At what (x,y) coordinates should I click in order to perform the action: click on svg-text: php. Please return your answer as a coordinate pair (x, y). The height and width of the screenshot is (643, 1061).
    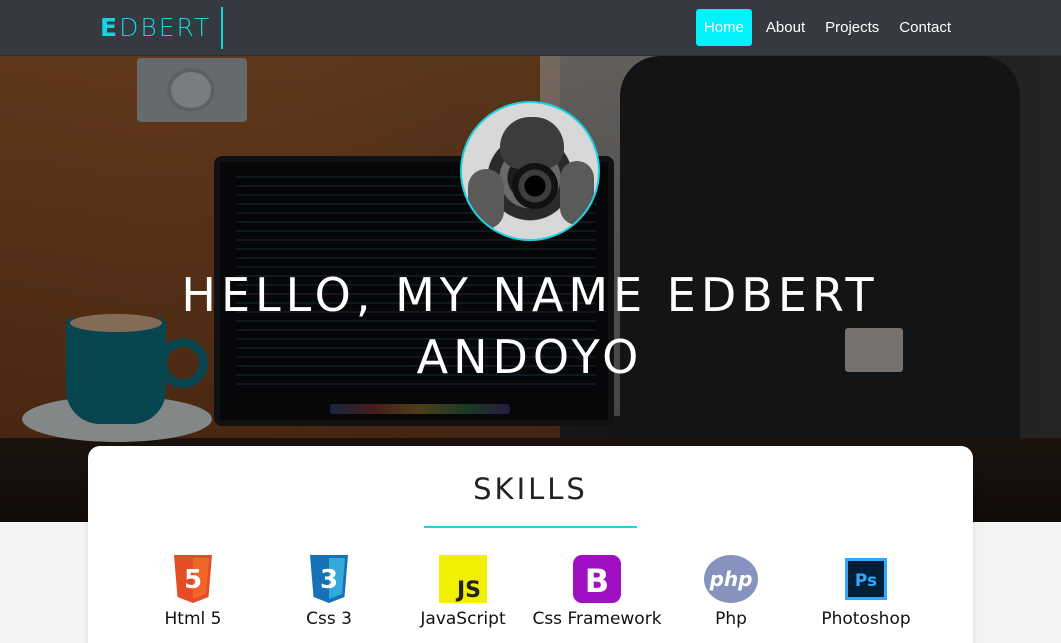
    Looking at the image, I should click on (731, 579).